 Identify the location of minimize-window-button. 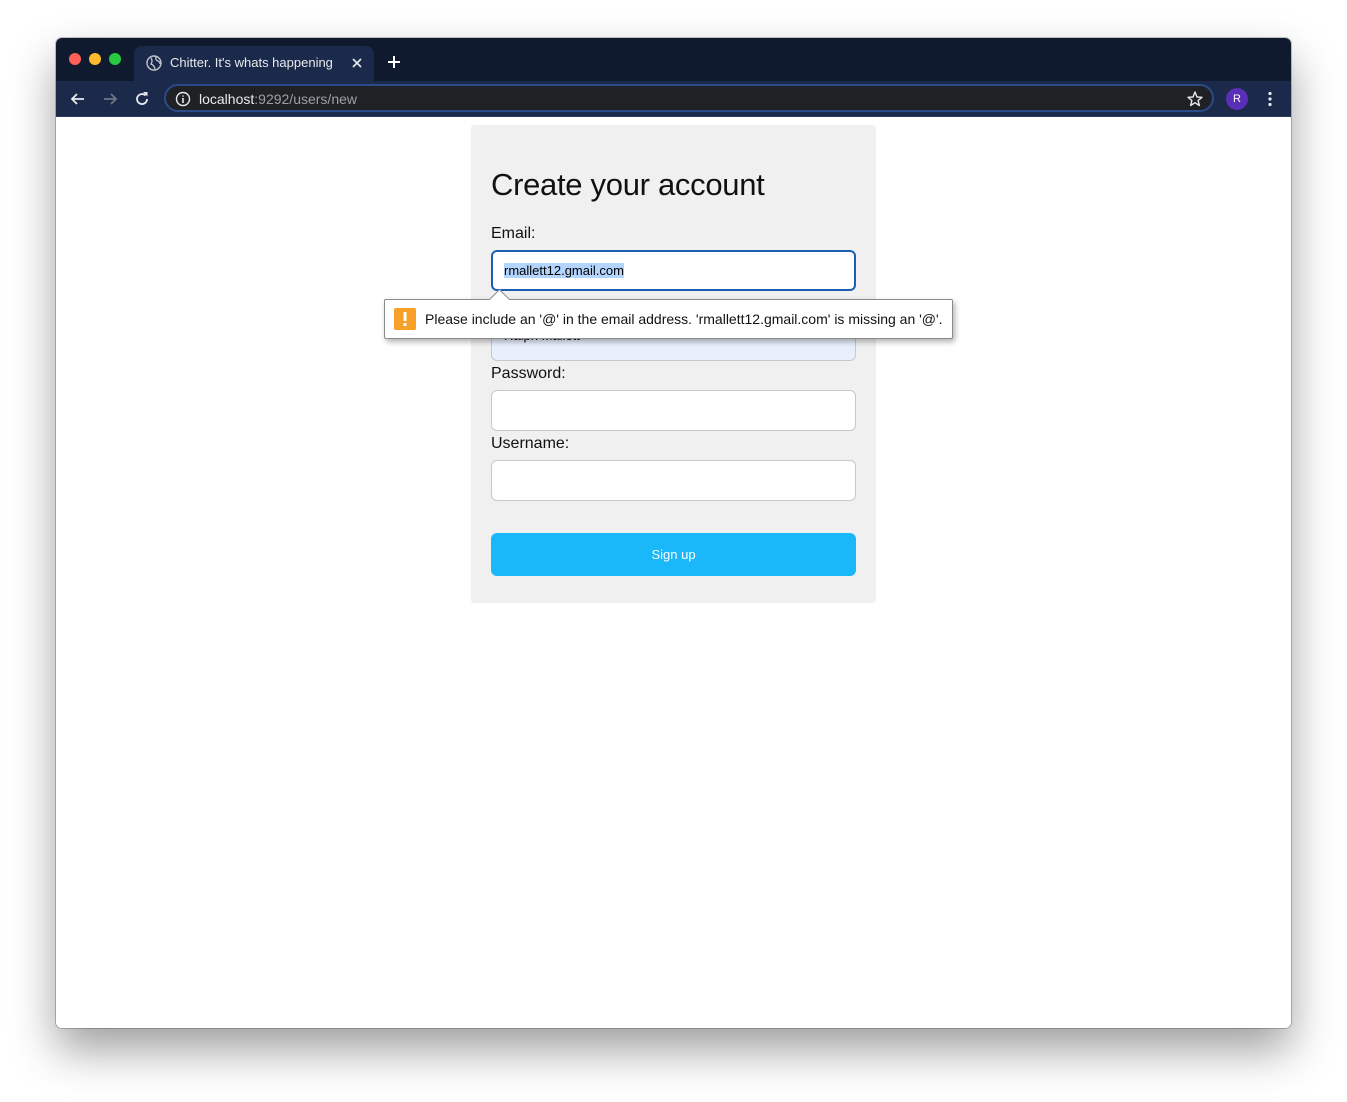
(95, 59).